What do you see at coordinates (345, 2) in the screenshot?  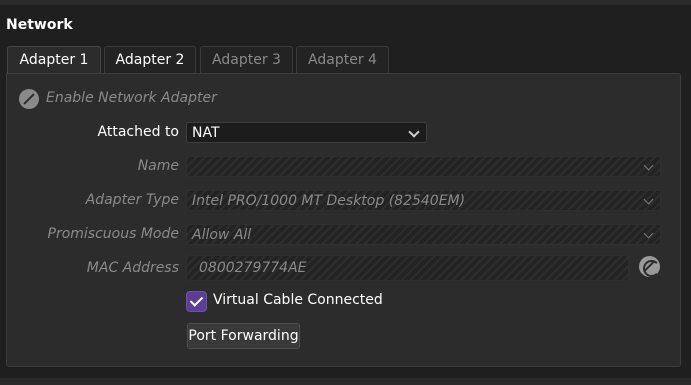 I see `top-bar` at bounding box center [345, 2].